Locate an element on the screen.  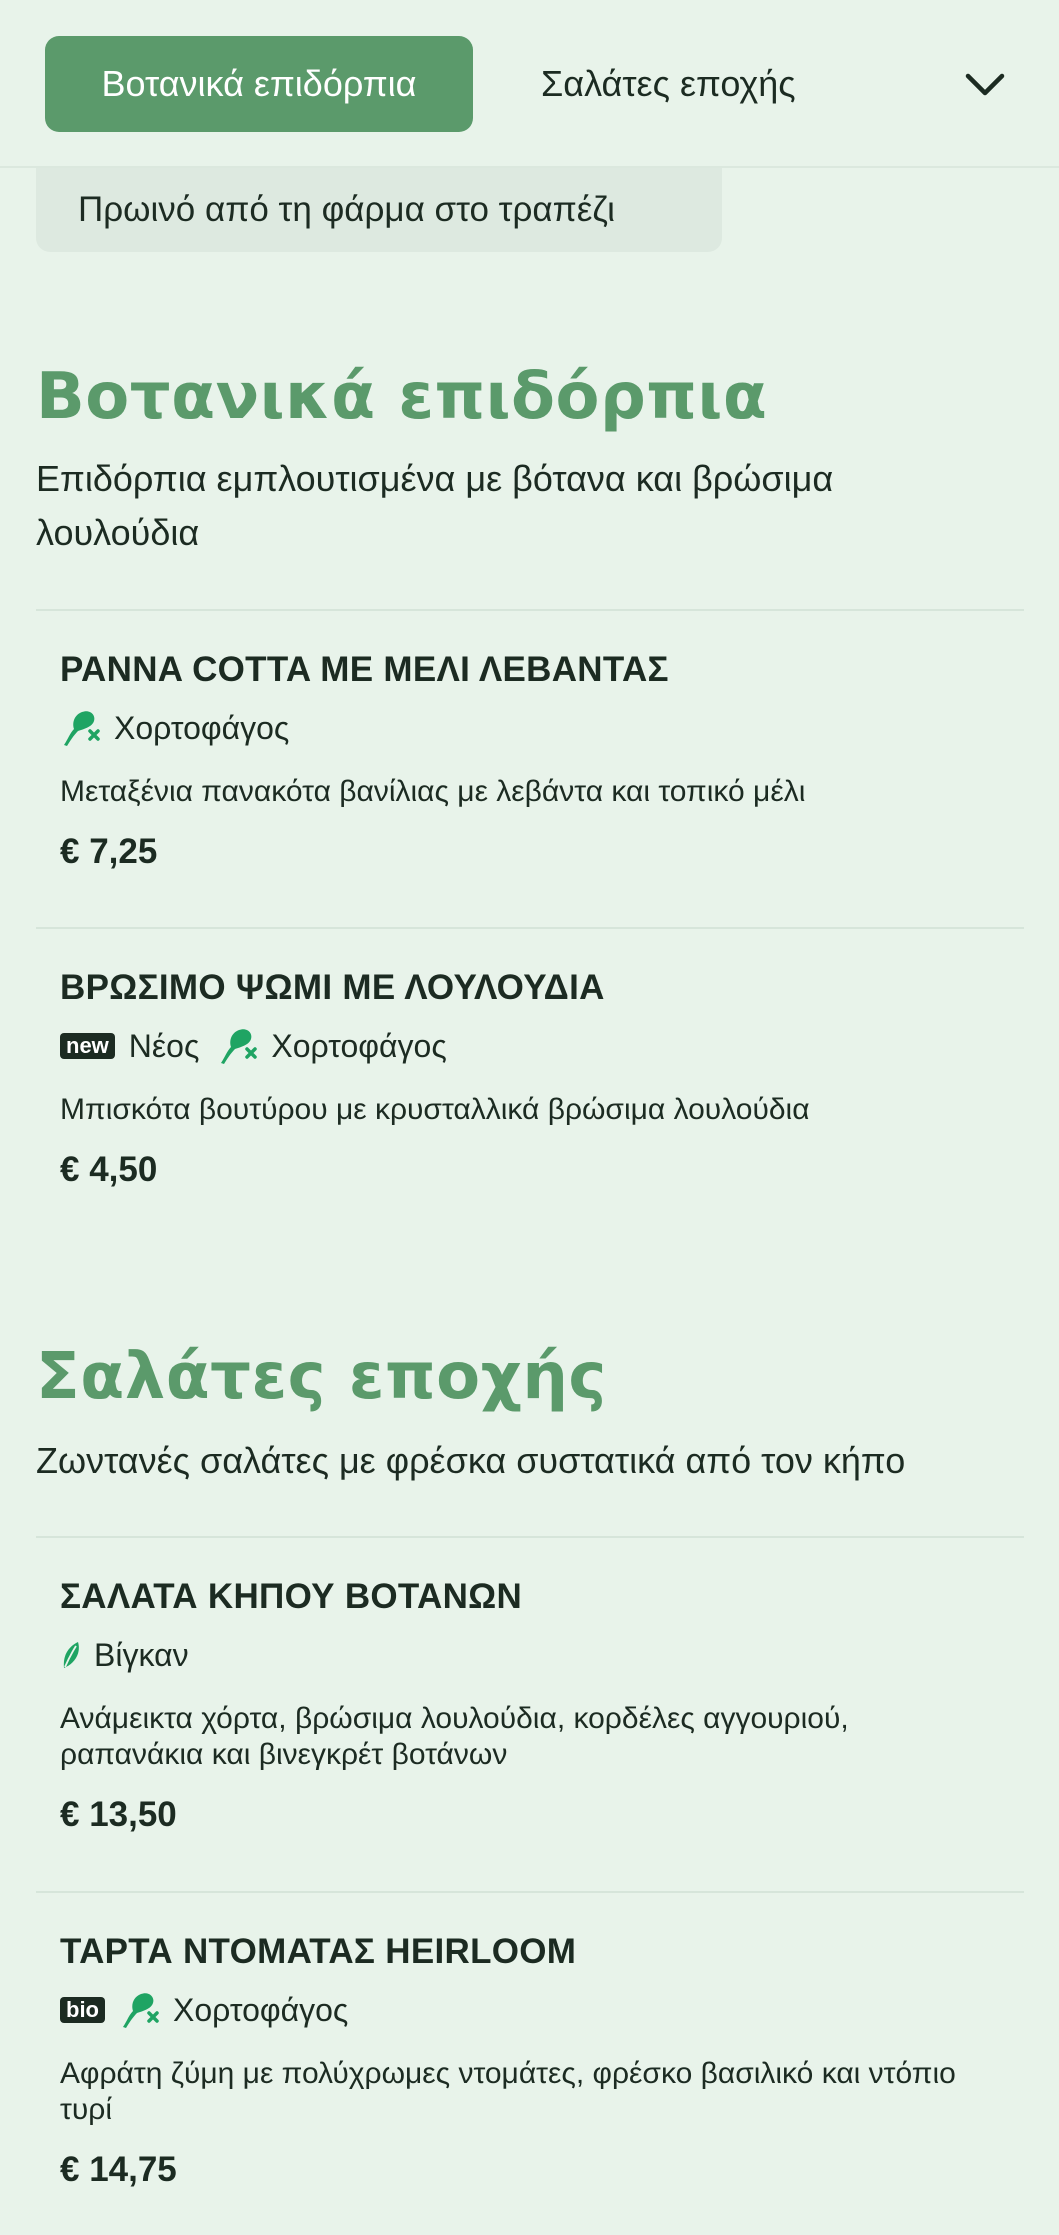
item-name: PANNA COTTA ΜΕ ΜΕΛΙ ΛΕΒΑΝΤΑΣ is located at coordinates (364, 669).